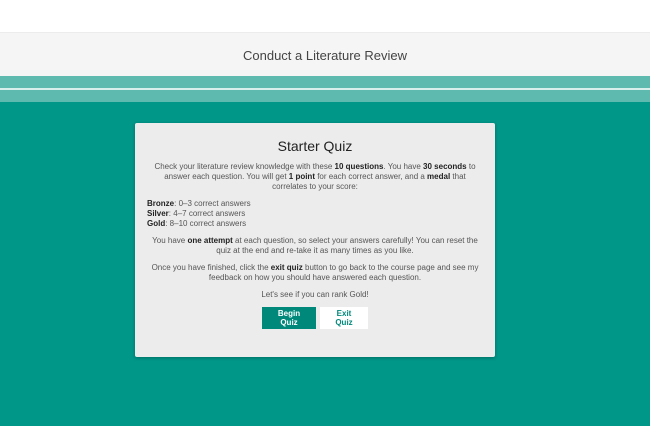 This screenshot has width=650, height=426. I want to click on medal-item-gold: Gold: 8–10 correct answers, so click(315, 224).